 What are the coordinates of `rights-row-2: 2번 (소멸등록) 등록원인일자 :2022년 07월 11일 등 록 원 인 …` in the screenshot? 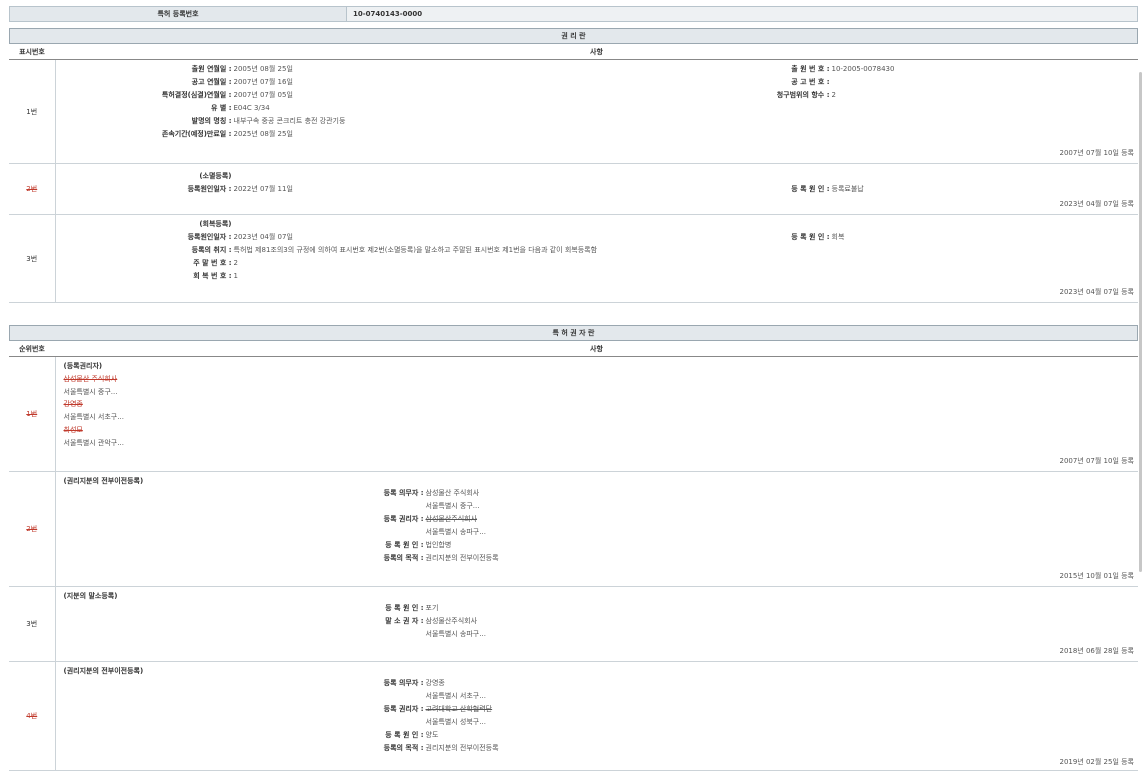 It's located at (573, 189).